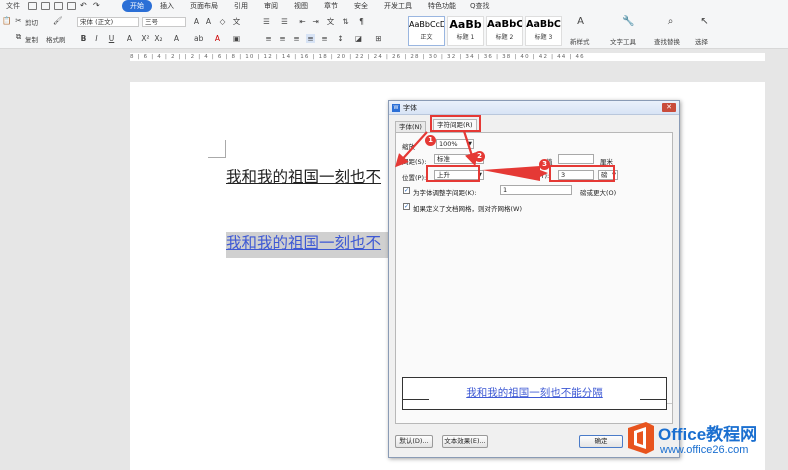 The width and height of the screenshot is (788, 470). What do you see at coordinates (708, 434) in the screenshot?
I see `watermark-brand: Office教程网` at bounding box center [708, 434].